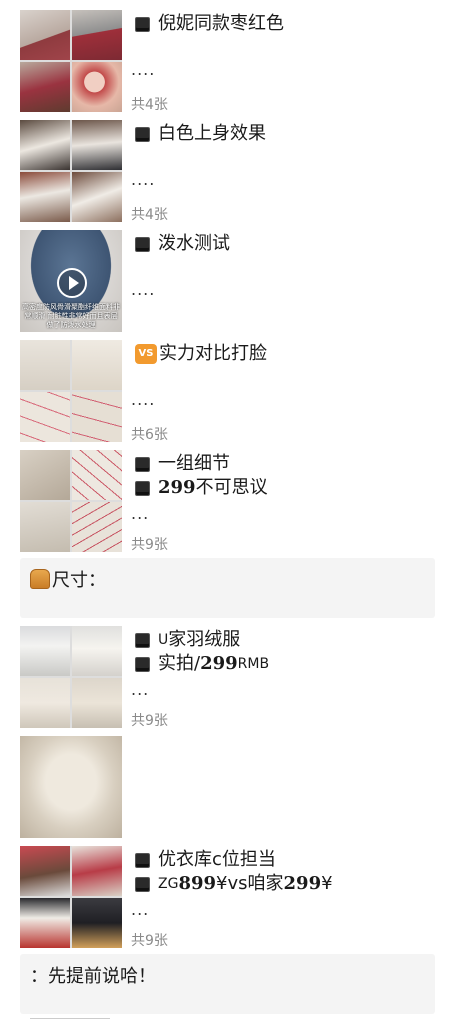  What do you see at coordinates (225, 786) in the screenshot?
I see `single-image-post` at bounding box center [225, 786].